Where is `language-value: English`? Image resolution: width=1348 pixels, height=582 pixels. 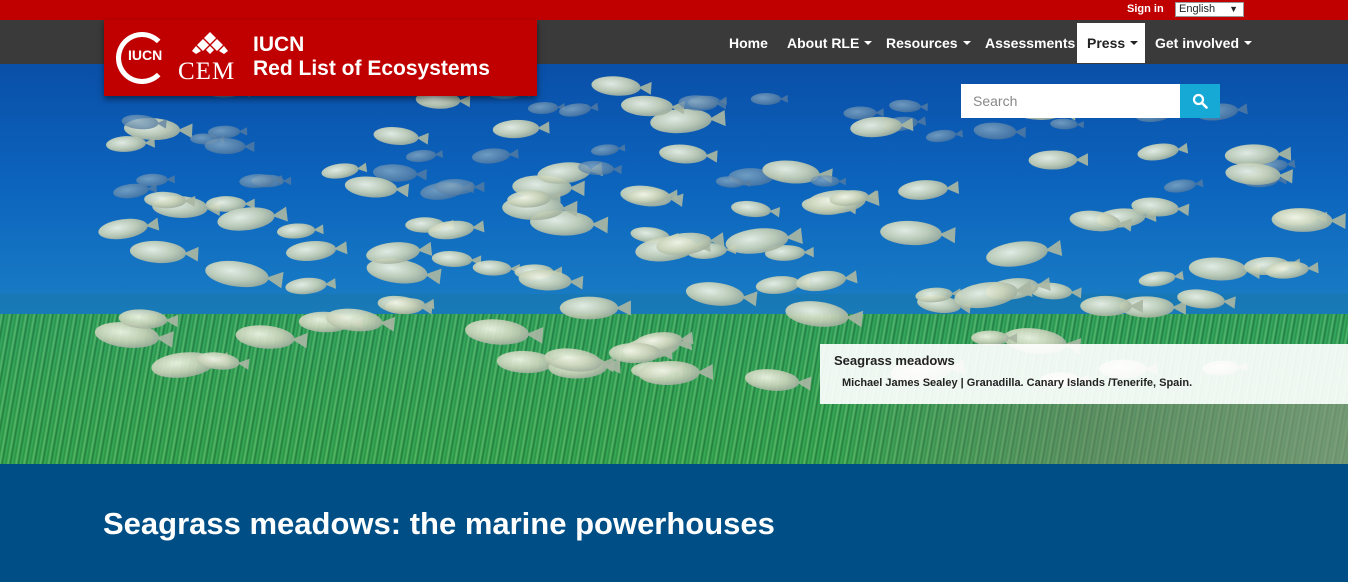
language-value: English is located at coordinates (1197, 9).